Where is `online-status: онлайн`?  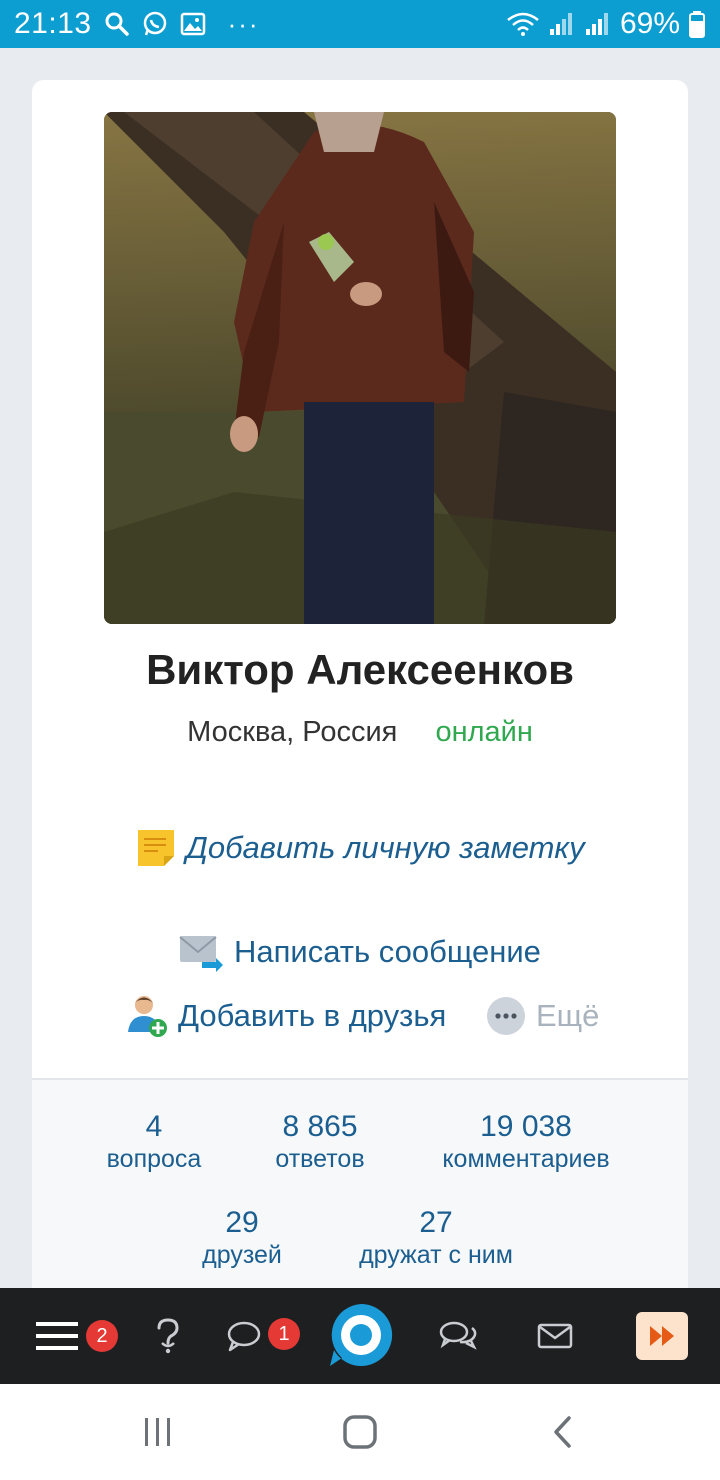
online-status: онлайн is located at coordinates (484, 732).